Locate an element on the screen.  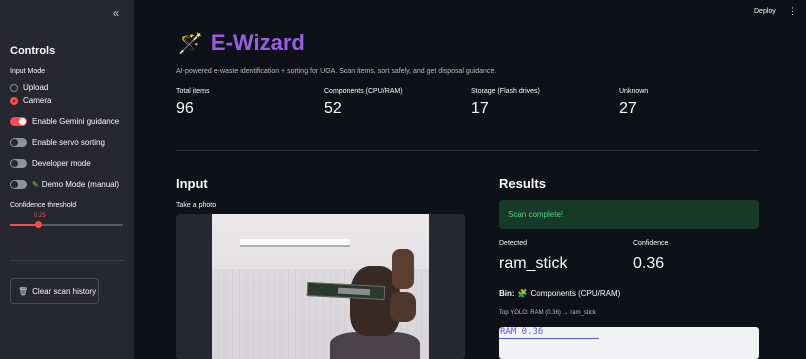
slider-fill is located at coordinates (24, 225).